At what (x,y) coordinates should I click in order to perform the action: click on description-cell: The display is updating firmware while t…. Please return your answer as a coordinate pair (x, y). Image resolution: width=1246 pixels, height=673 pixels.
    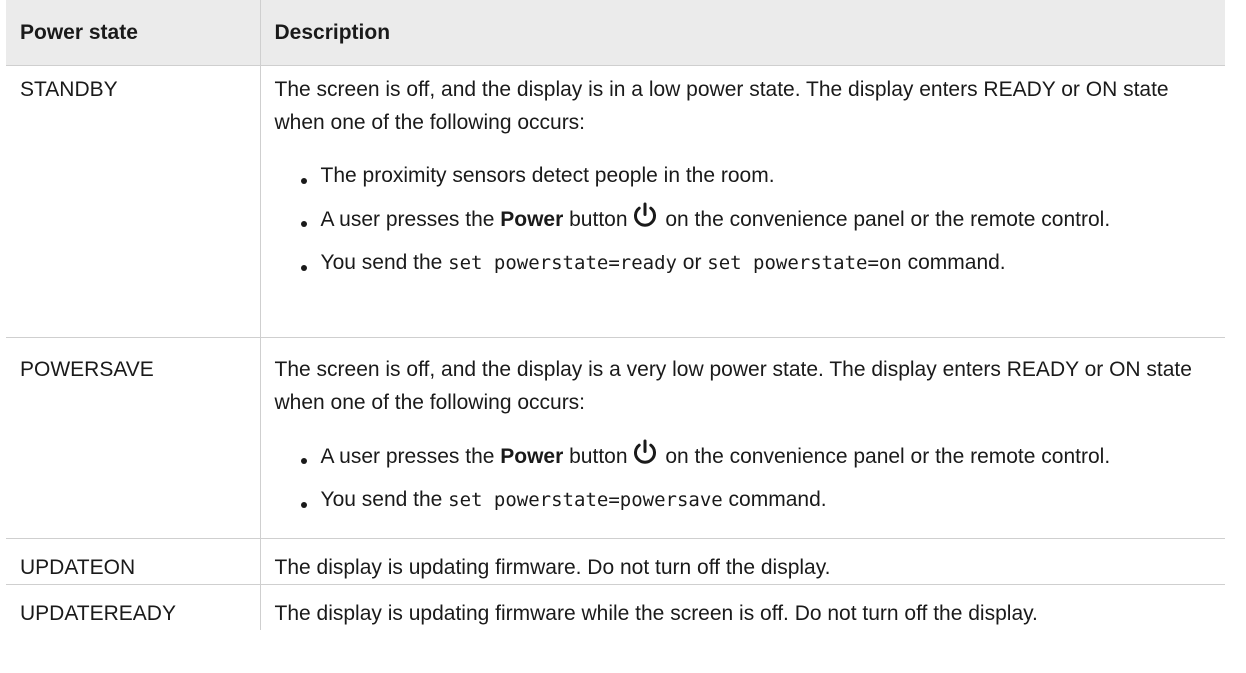
    Looking at the image, I should click on (742, 607).